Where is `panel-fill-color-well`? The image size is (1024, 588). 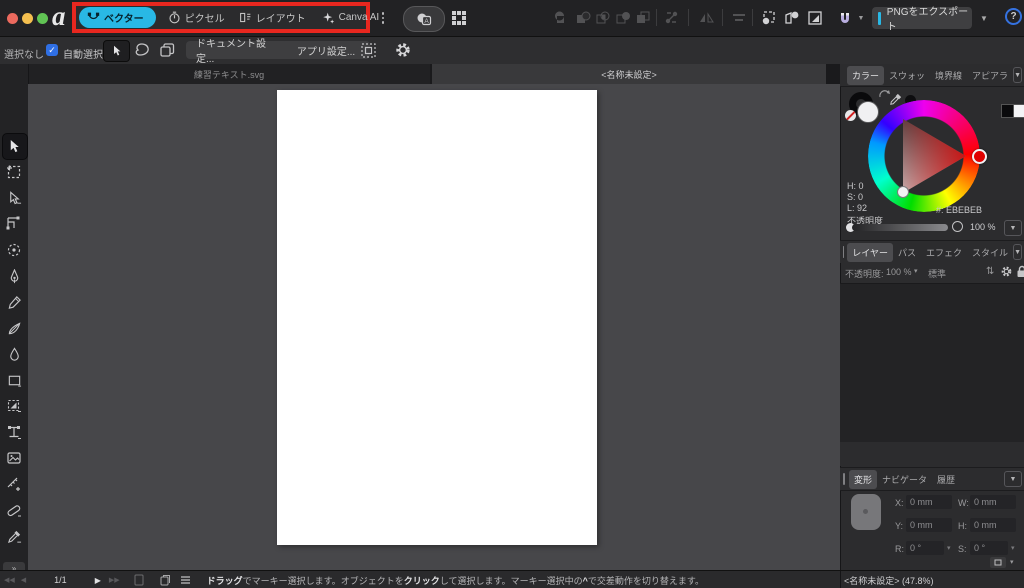 panel-fill-color-well is located at coordinates (868, 112).